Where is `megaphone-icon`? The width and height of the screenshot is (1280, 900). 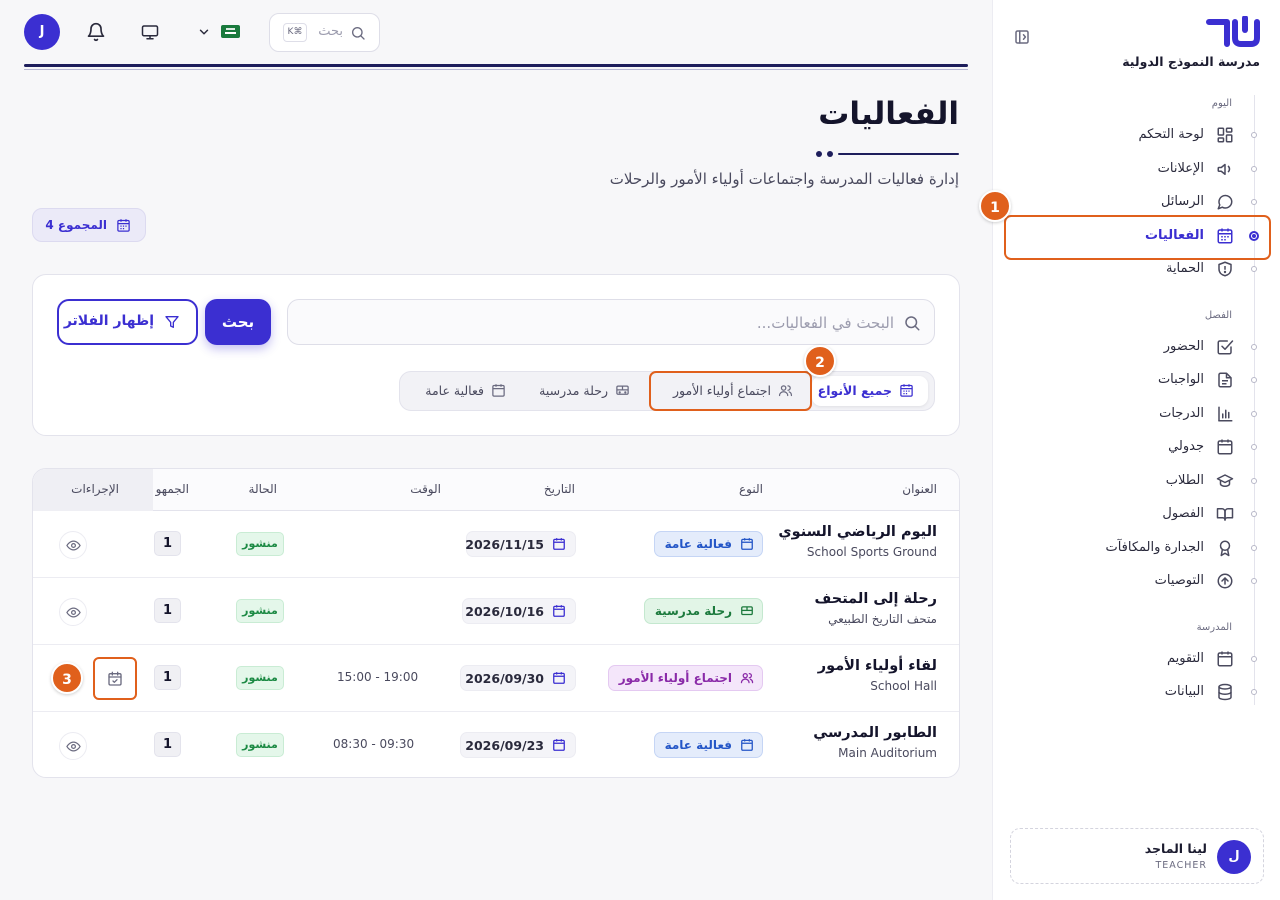 megaphone-icon is located at coordinates (1225, 169).